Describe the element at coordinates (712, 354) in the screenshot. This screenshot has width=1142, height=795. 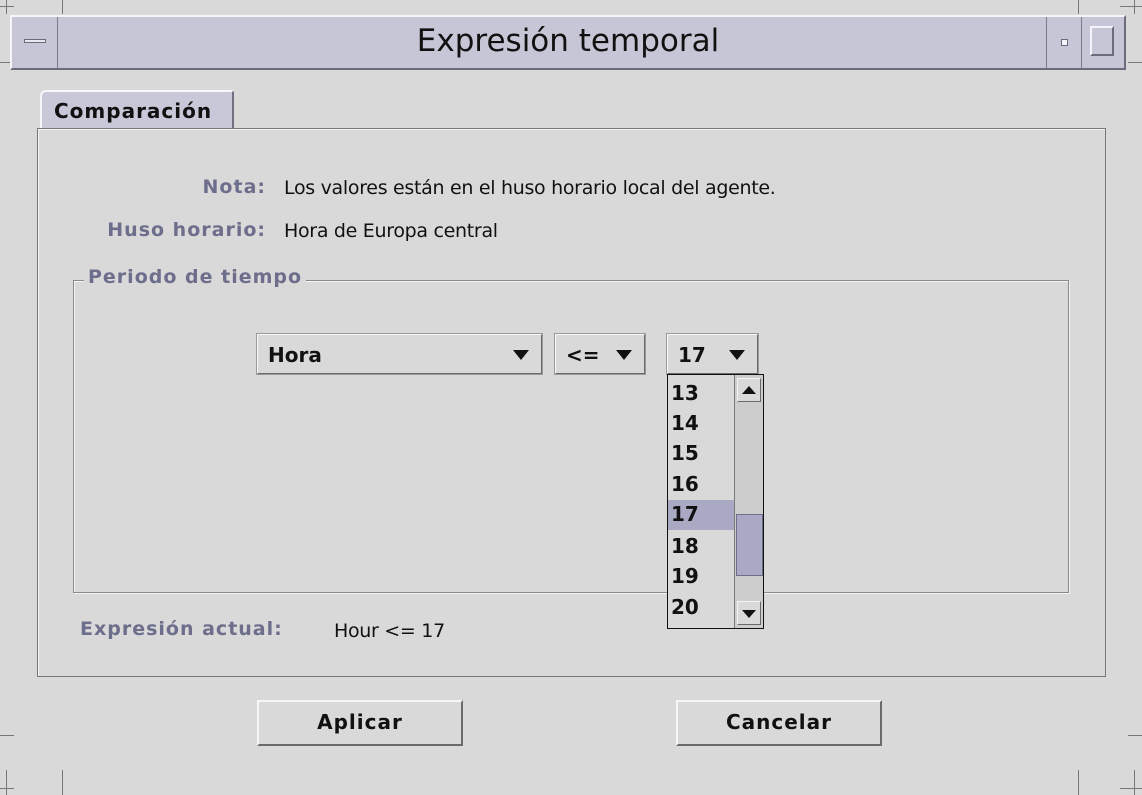
I see `value-select: 17` at that location.